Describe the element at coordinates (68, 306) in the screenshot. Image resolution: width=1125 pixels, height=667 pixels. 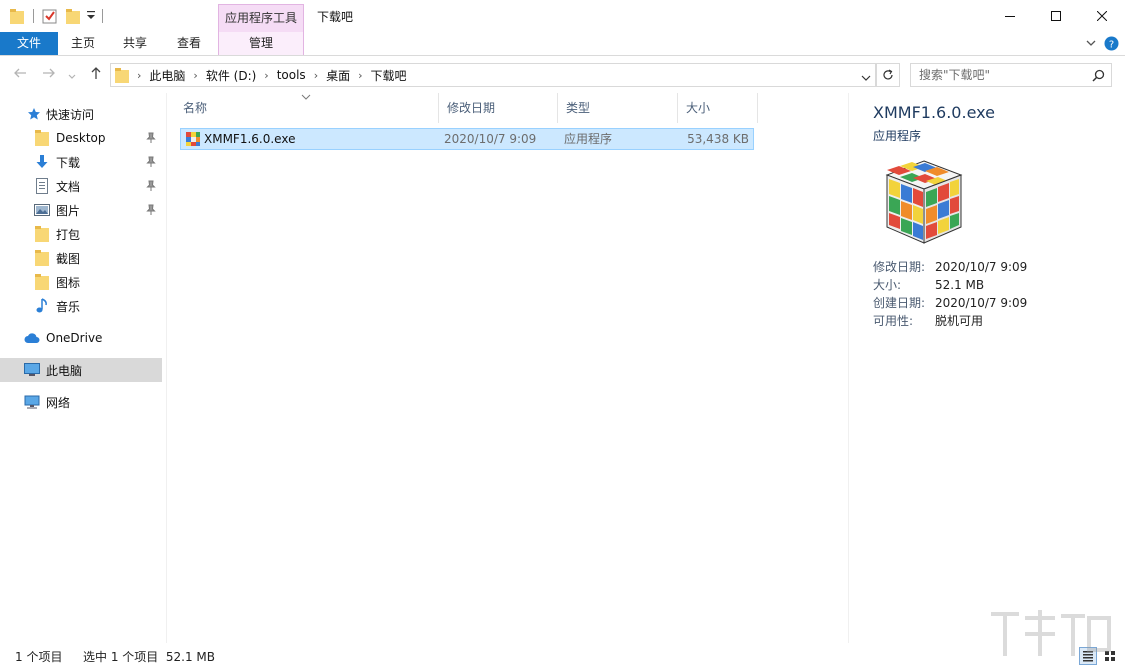
I see `nav-item-label: 音乐` at that location.